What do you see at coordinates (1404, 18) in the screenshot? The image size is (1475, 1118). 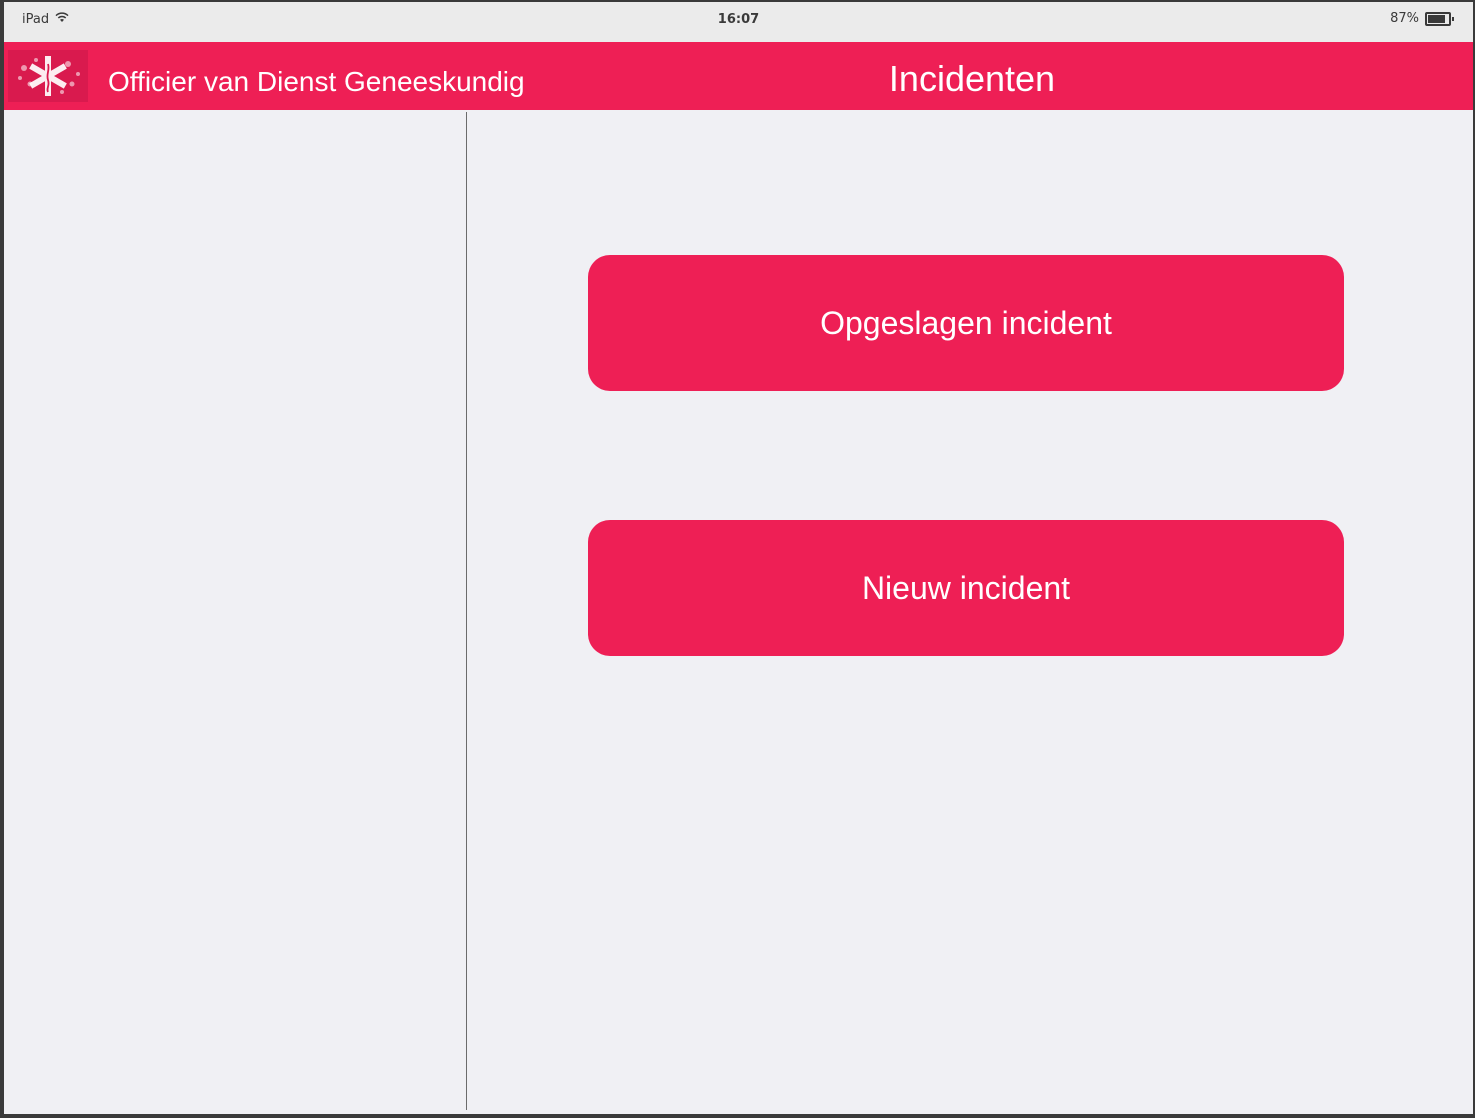 I see `battery-percentage: 87%` at bounding box center [1404, 18].